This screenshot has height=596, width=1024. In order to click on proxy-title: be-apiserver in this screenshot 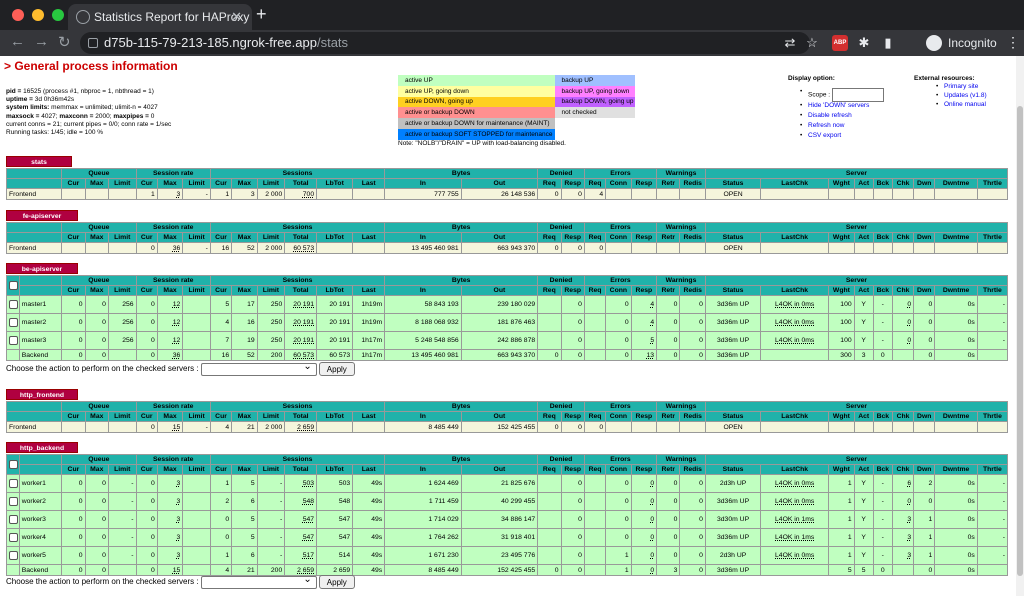, I will do `click(42, 268)`.